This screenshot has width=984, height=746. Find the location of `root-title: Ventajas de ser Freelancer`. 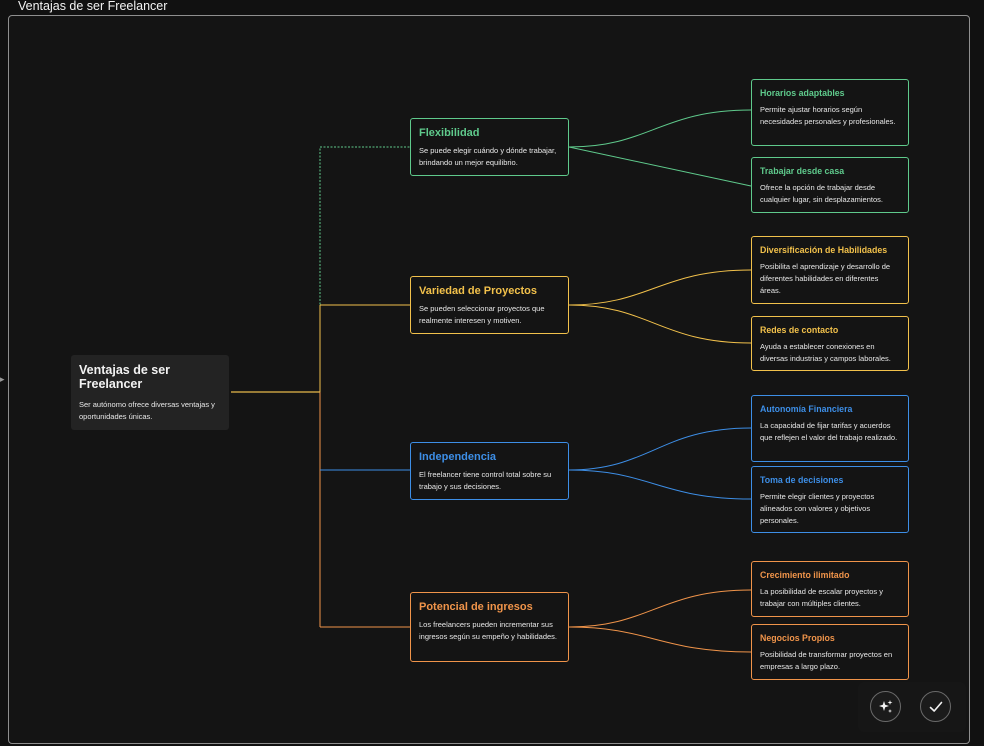

root-title: Ventajas de ser Freelancer is located at coordinates (125, 377).